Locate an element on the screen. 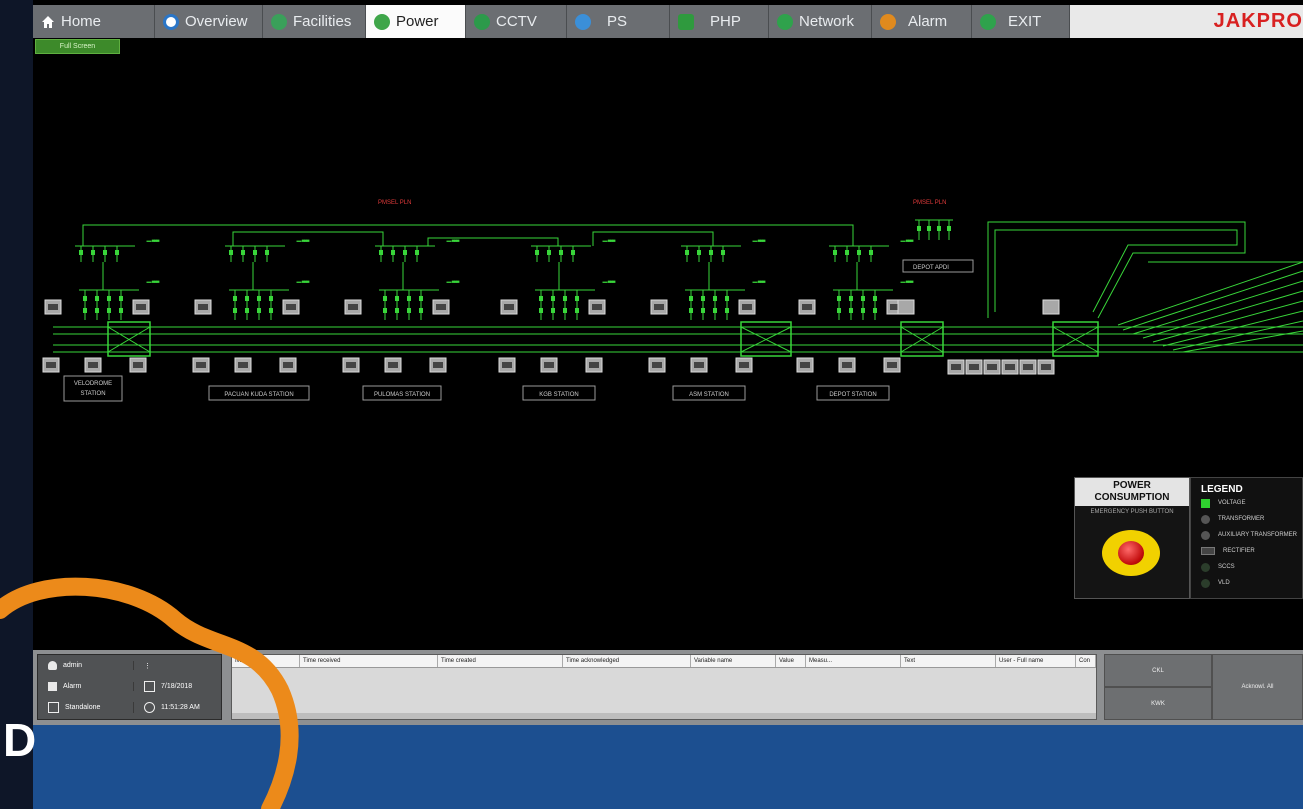 Image resolution: width=1303 pixels, height=809 pixels. power-consumption-panel: POWER CONSUMPTION EMERGENCY PUSH BUTTON is located at coordinates (1132, 538).